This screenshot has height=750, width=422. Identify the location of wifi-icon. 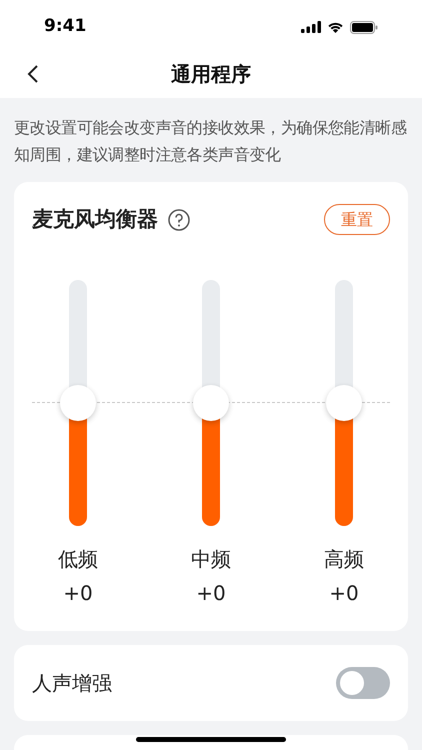
(335, 27).